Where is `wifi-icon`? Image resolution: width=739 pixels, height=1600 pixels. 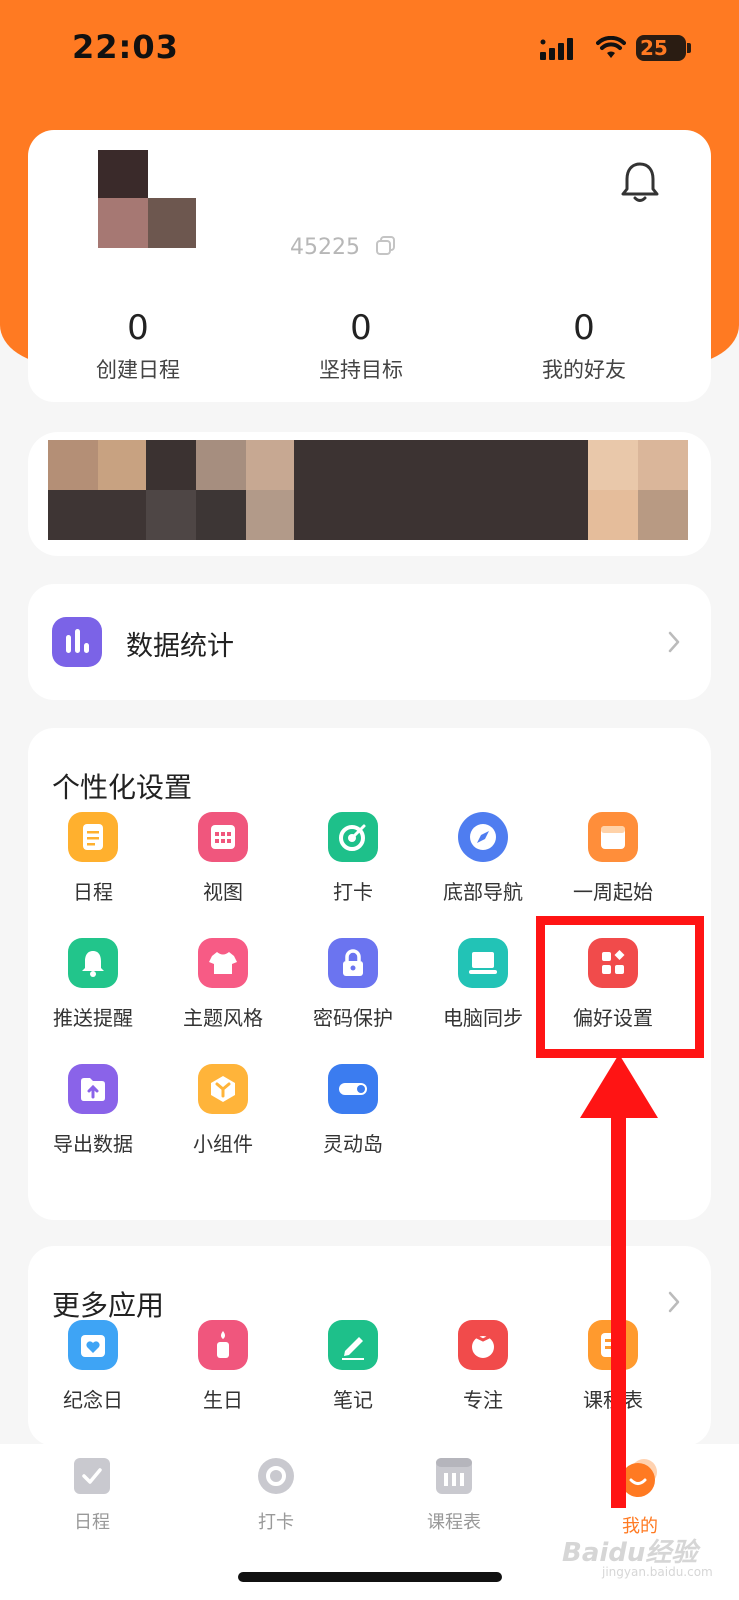
wifi-icon is located at coordinates (611, 47).